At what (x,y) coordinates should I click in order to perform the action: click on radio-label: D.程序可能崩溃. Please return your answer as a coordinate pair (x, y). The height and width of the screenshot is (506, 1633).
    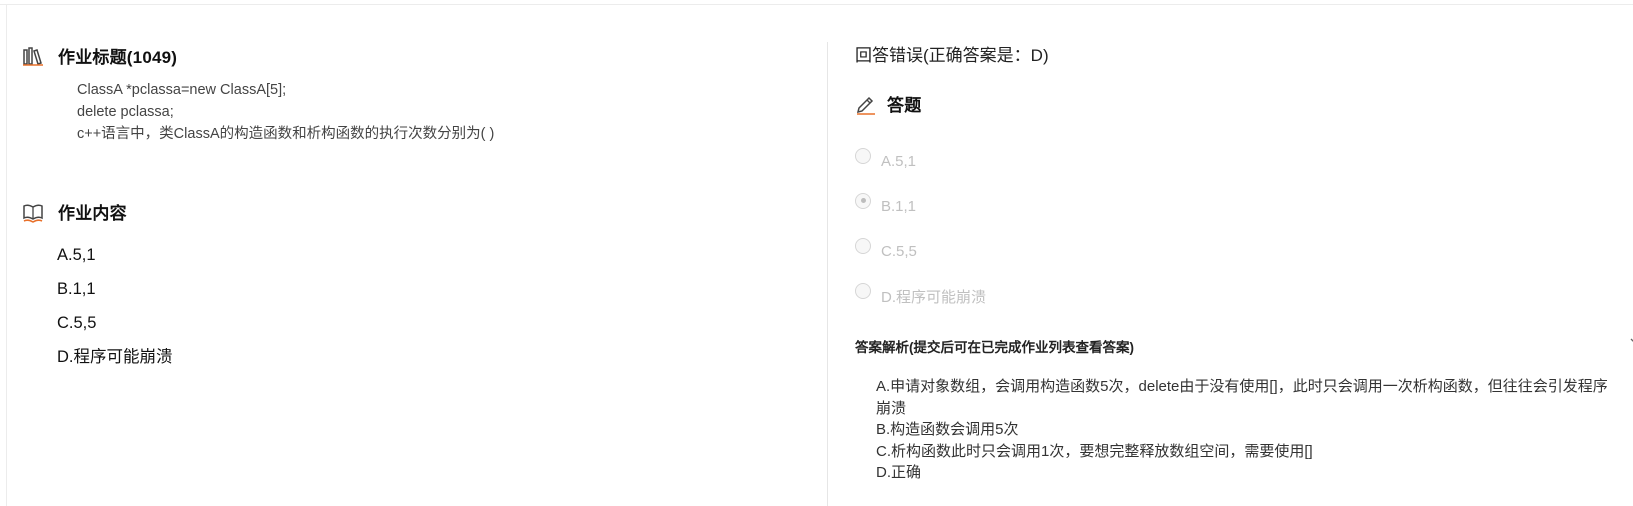
    Looking at the image, I should click on (934, 297).